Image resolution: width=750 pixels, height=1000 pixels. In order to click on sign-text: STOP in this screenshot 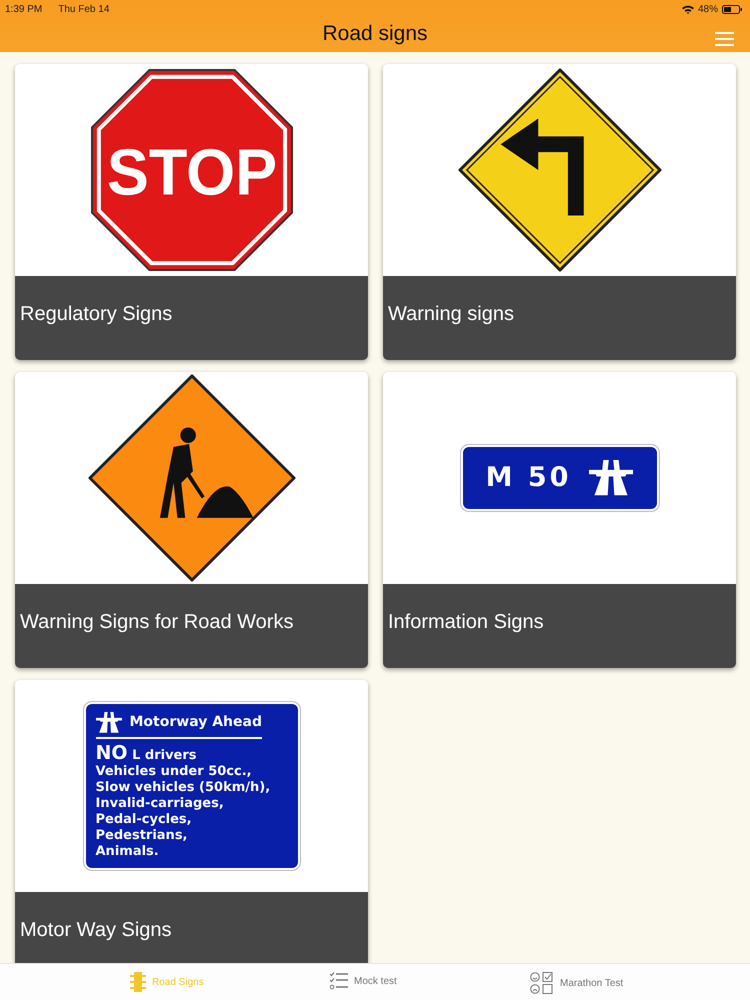, I will do `click(195, 172)`.